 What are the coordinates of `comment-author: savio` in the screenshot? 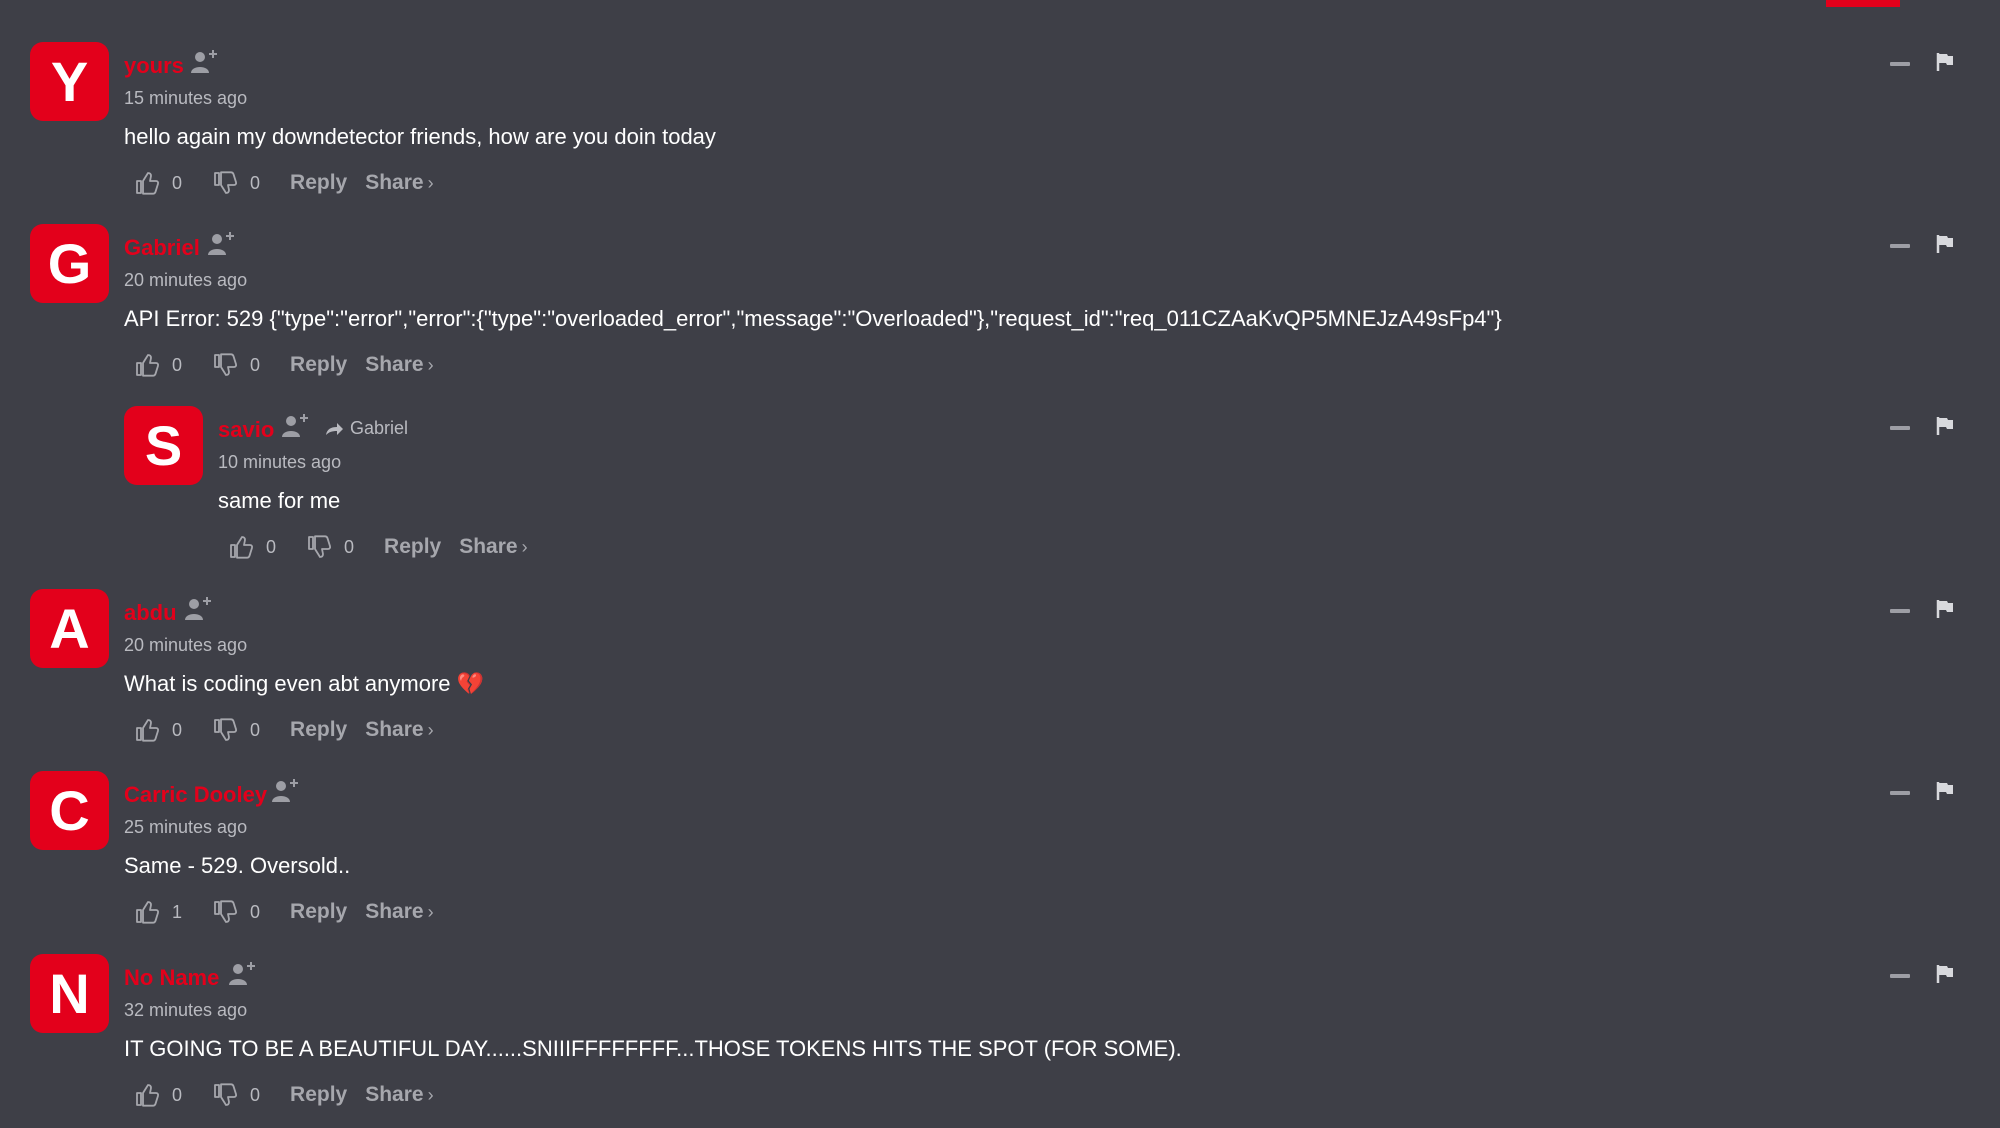 It's located at (246, 430).